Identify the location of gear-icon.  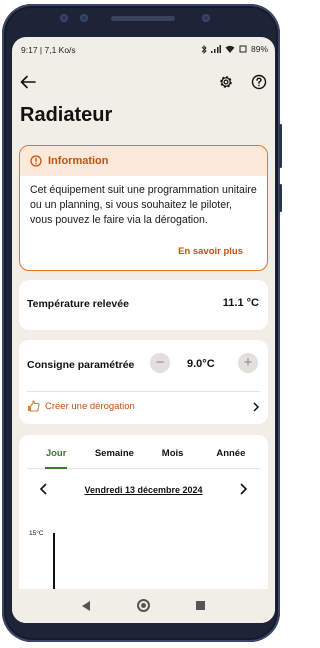
(226, 82).